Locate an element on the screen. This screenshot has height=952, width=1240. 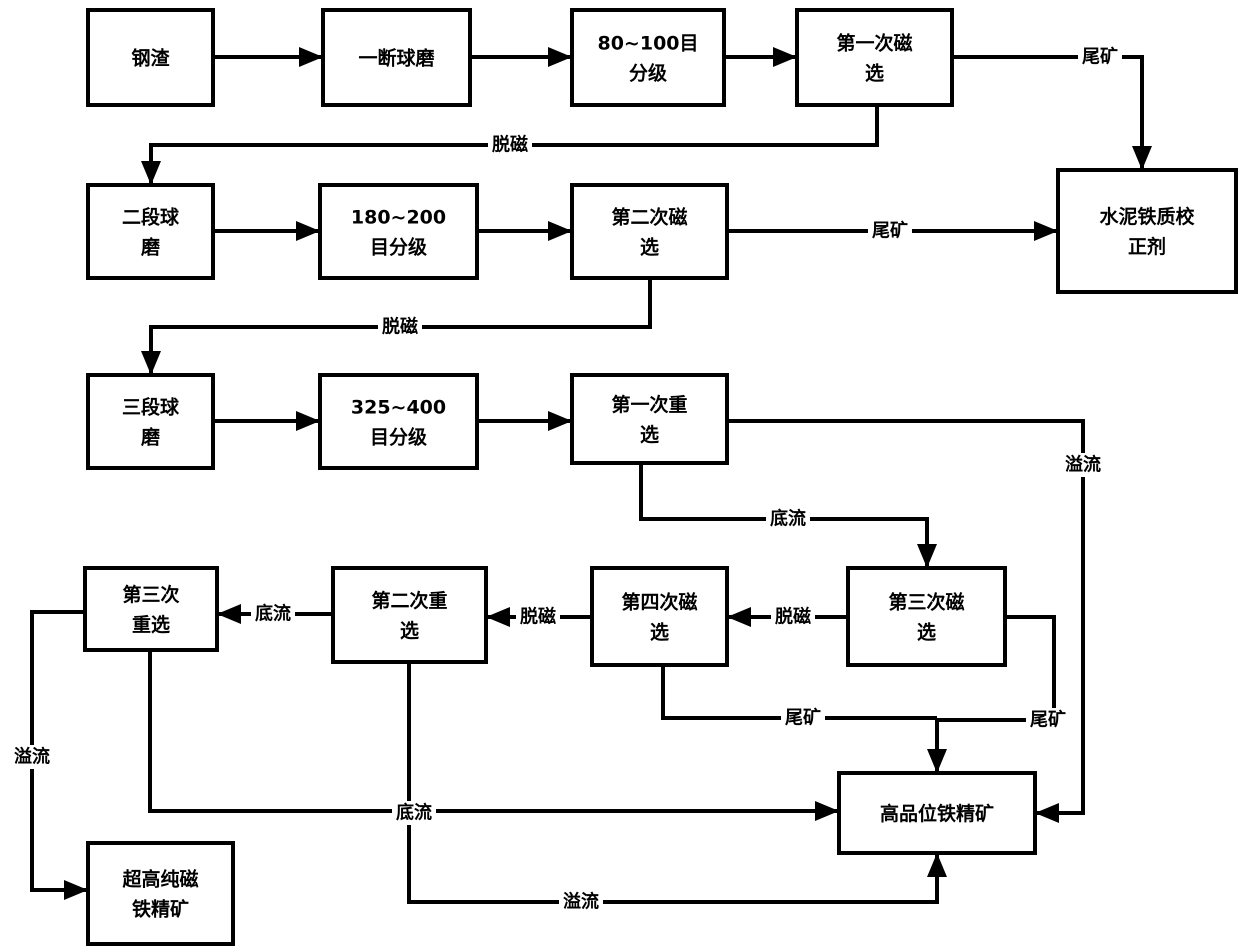
node-label: 第二次重 is located at coordinates (409, 600).